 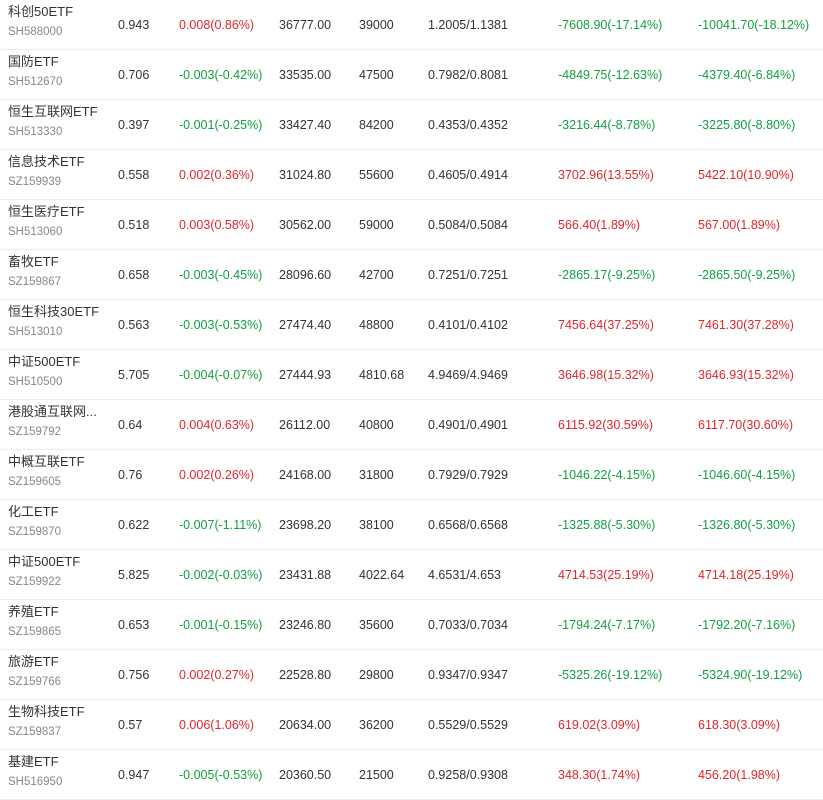 What do you see at coordinates (57, 212) in the screenshot?
I see `fund-name: 恒生医疗ETF` at bounding box center [57, 212].